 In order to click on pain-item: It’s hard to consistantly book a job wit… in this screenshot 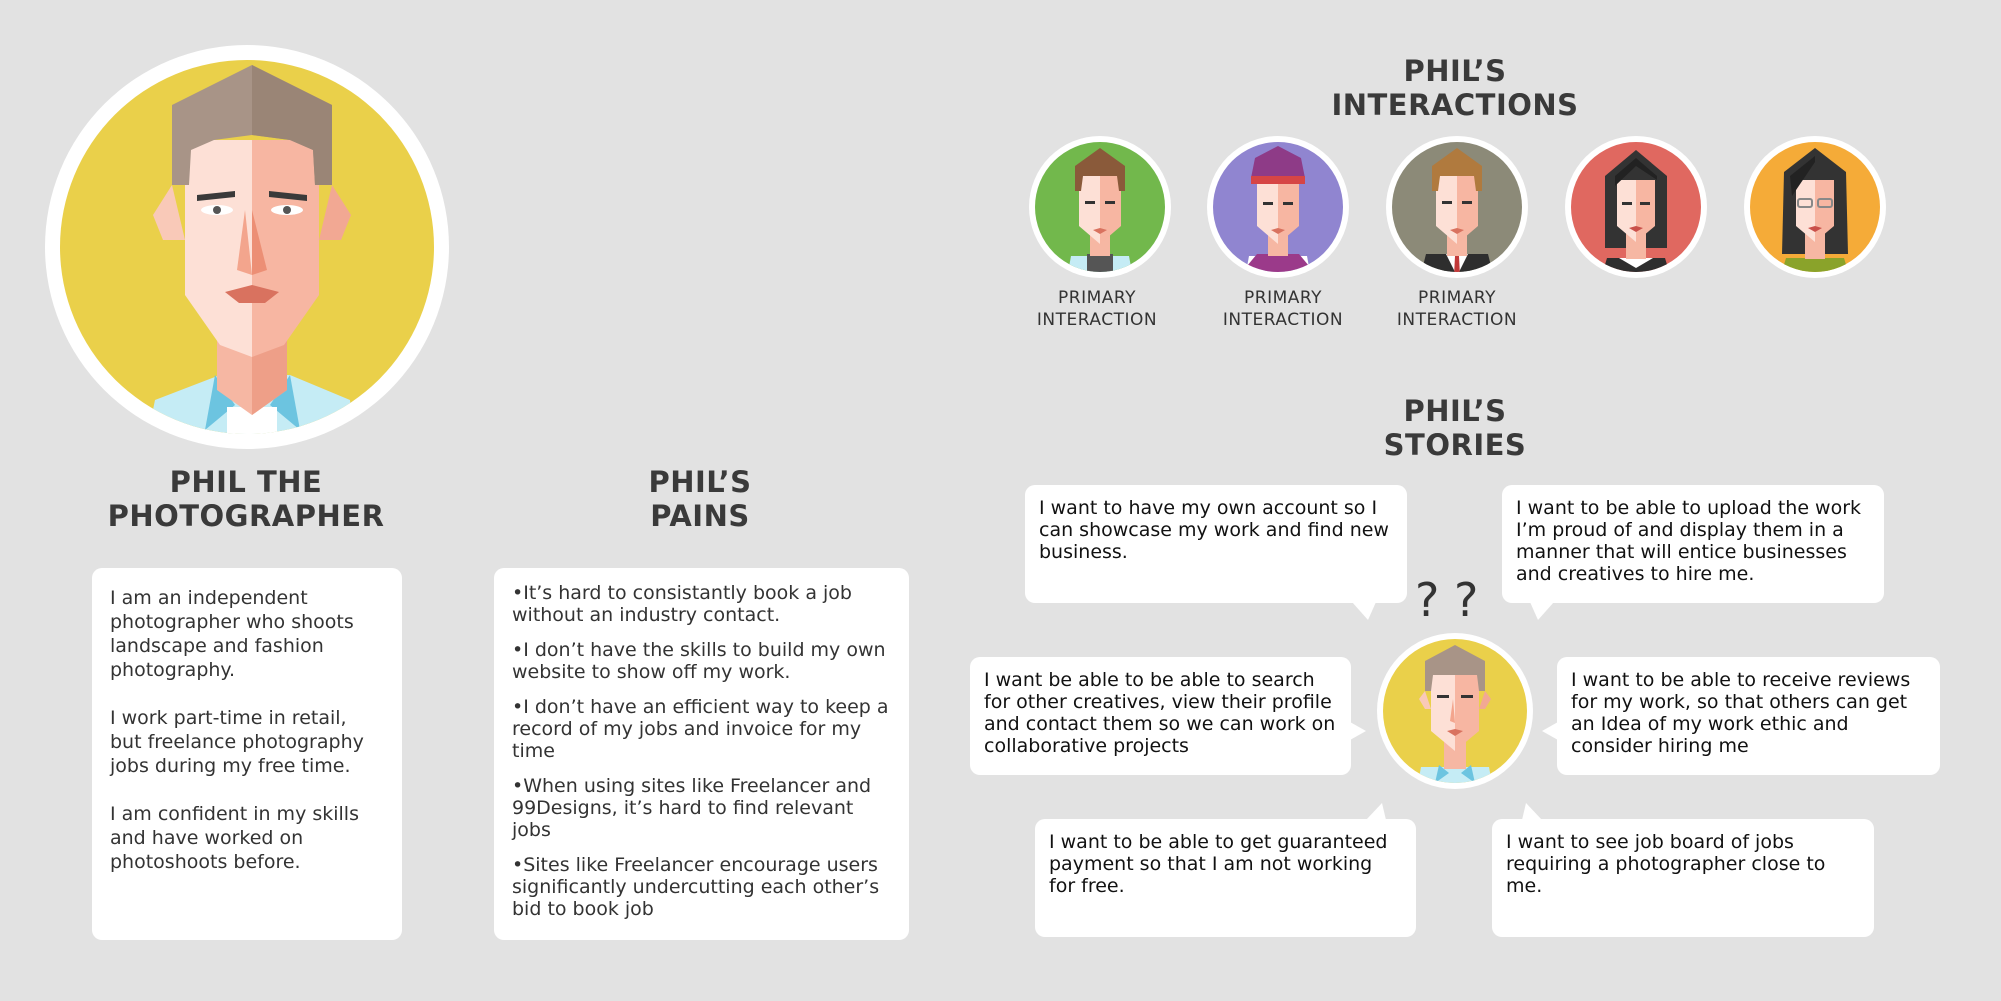, I will do `click(701, 604)`.